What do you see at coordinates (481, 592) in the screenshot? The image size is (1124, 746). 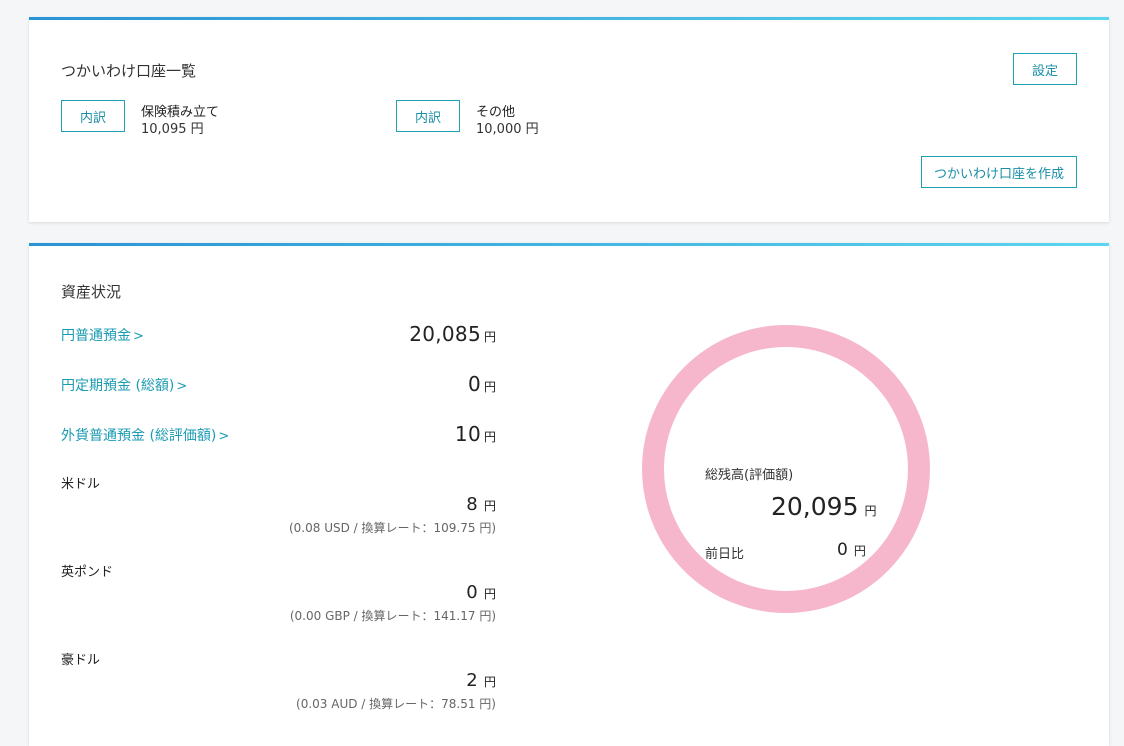 I see `currency-amount-gbp: 0円` at bounding box center [481, 592].